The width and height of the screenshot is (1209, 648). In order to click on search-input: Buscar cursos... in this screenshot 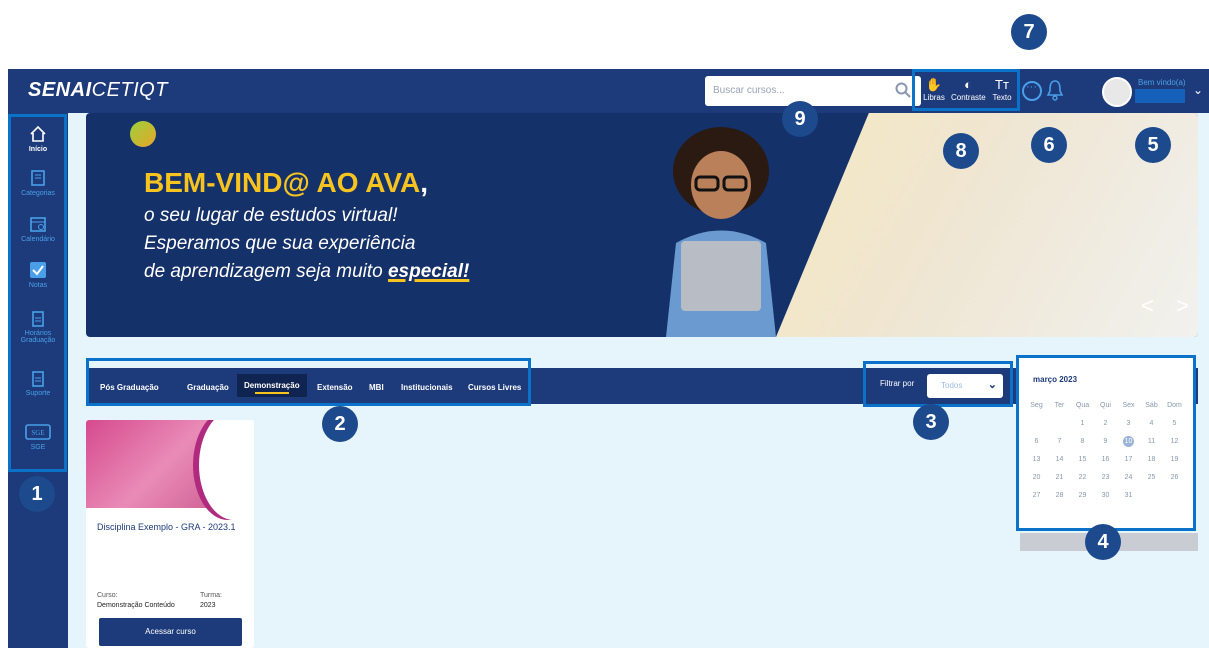, I will do `click(813, 91)`.